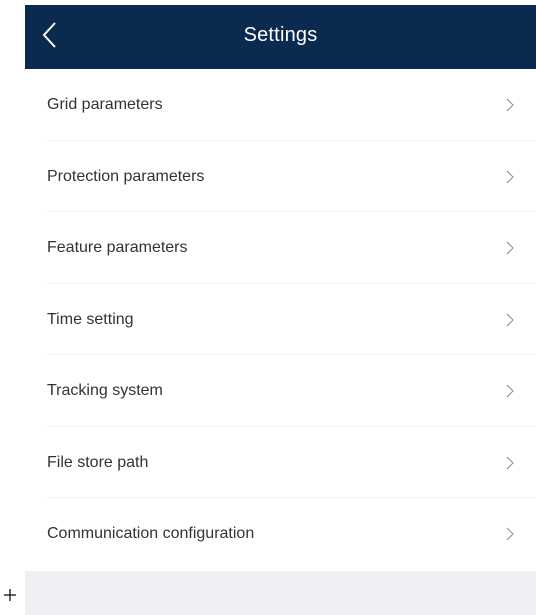 The image size is (536, 615). Describe the element at coordinates (105, 390) in the screenshot. I see `menu-item-label: Tracking system` at that location.